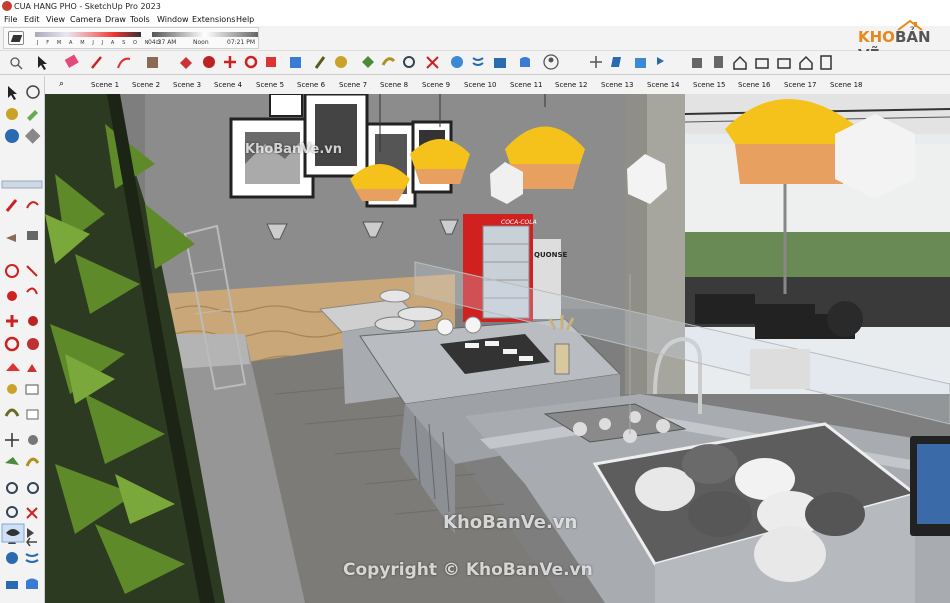 Image resolution: width=950 pixels, height=603 pixels. I want to click on khobanve-logo: KHOBẢN VẼ, so click(897, 41).